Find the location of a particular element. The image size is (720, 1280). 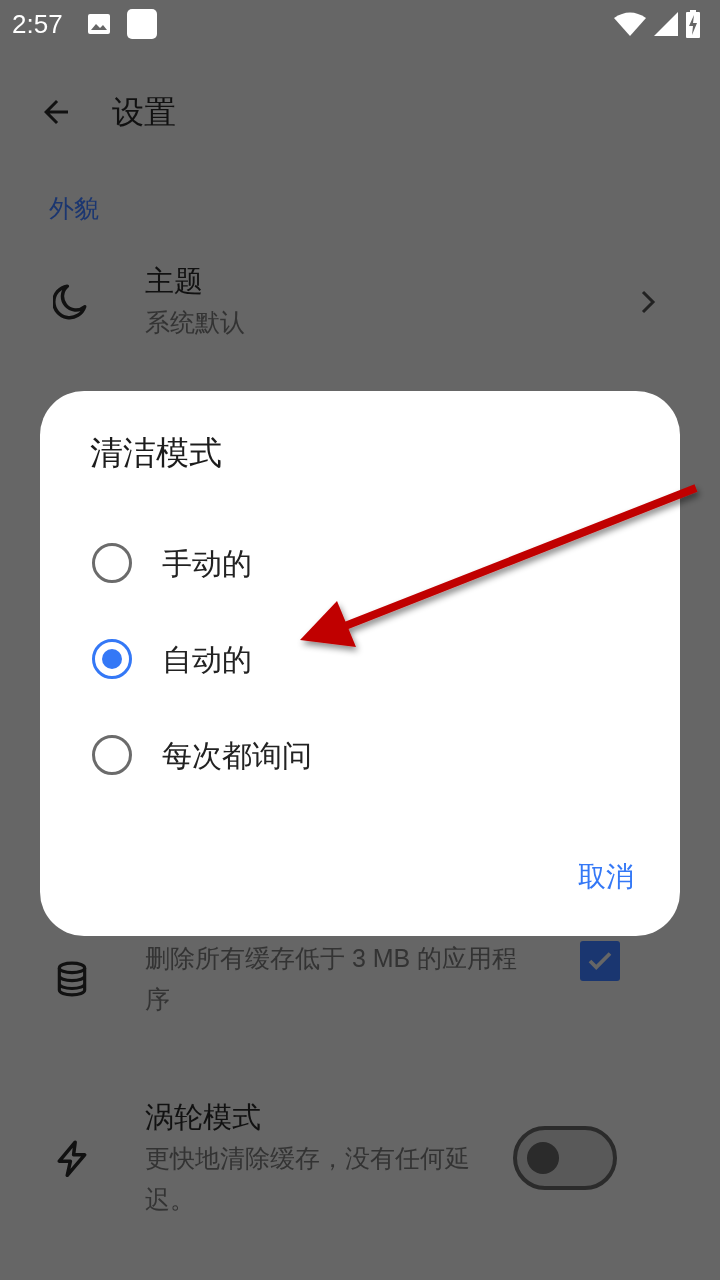

signal-icon is located at coordinates (666, 24).